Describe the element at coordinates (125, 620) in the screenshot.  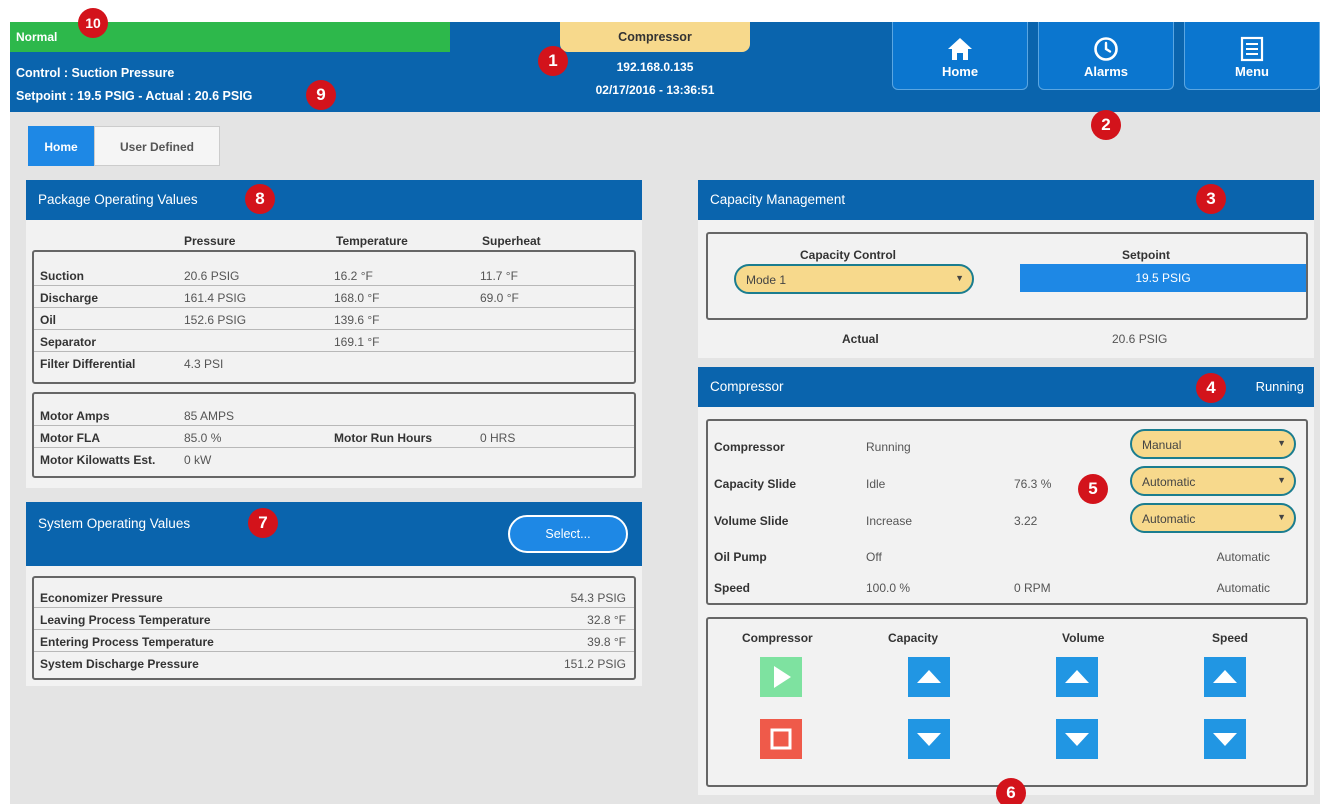
I see `row-label: Leaving Process Temperature` at that location.